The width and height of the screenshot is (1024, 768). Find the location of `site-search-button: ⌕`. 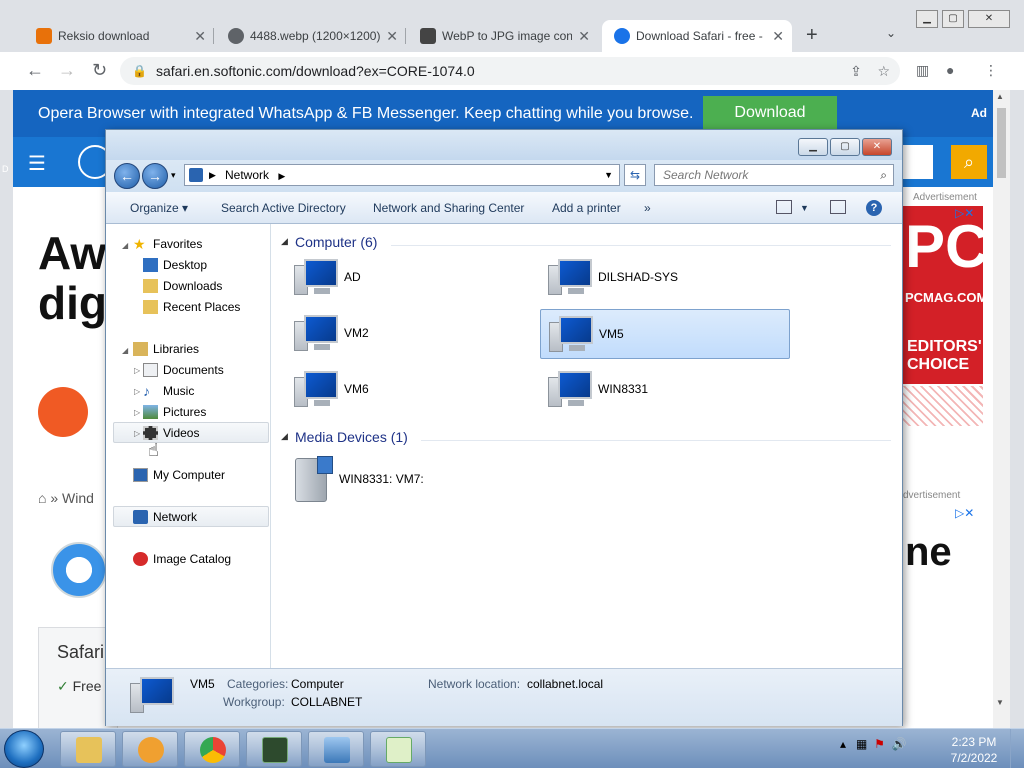

site-search-button: ⌕ is located at coordinates (969, 162).